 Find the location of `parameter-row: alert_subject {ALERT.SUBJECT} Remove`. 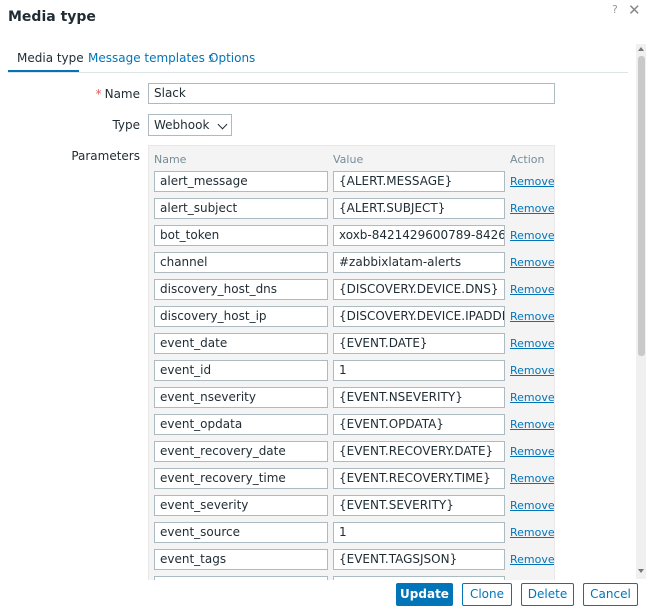

parameter-row: alert_subject {ALERT.SUBJECT} Remove is located at coordinates (351, 209).